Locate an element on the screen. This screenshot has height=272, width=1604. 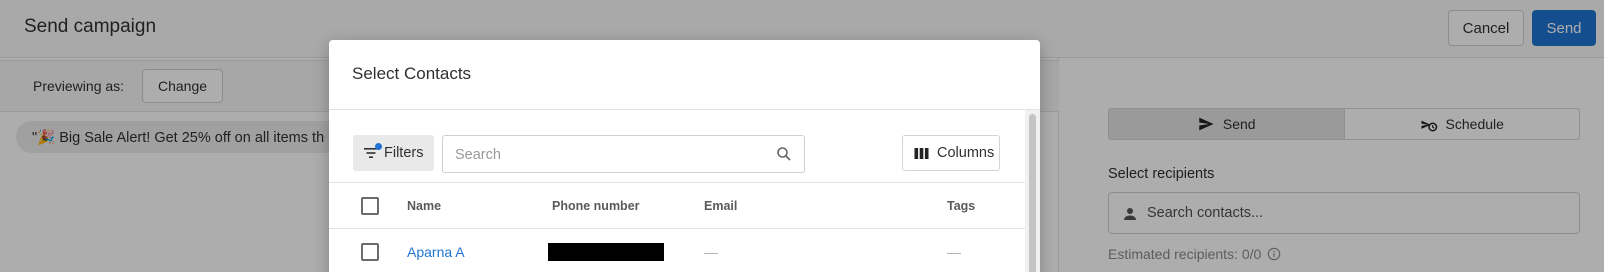
table-row: Aparna A — — is located at coordinates (677, 250).